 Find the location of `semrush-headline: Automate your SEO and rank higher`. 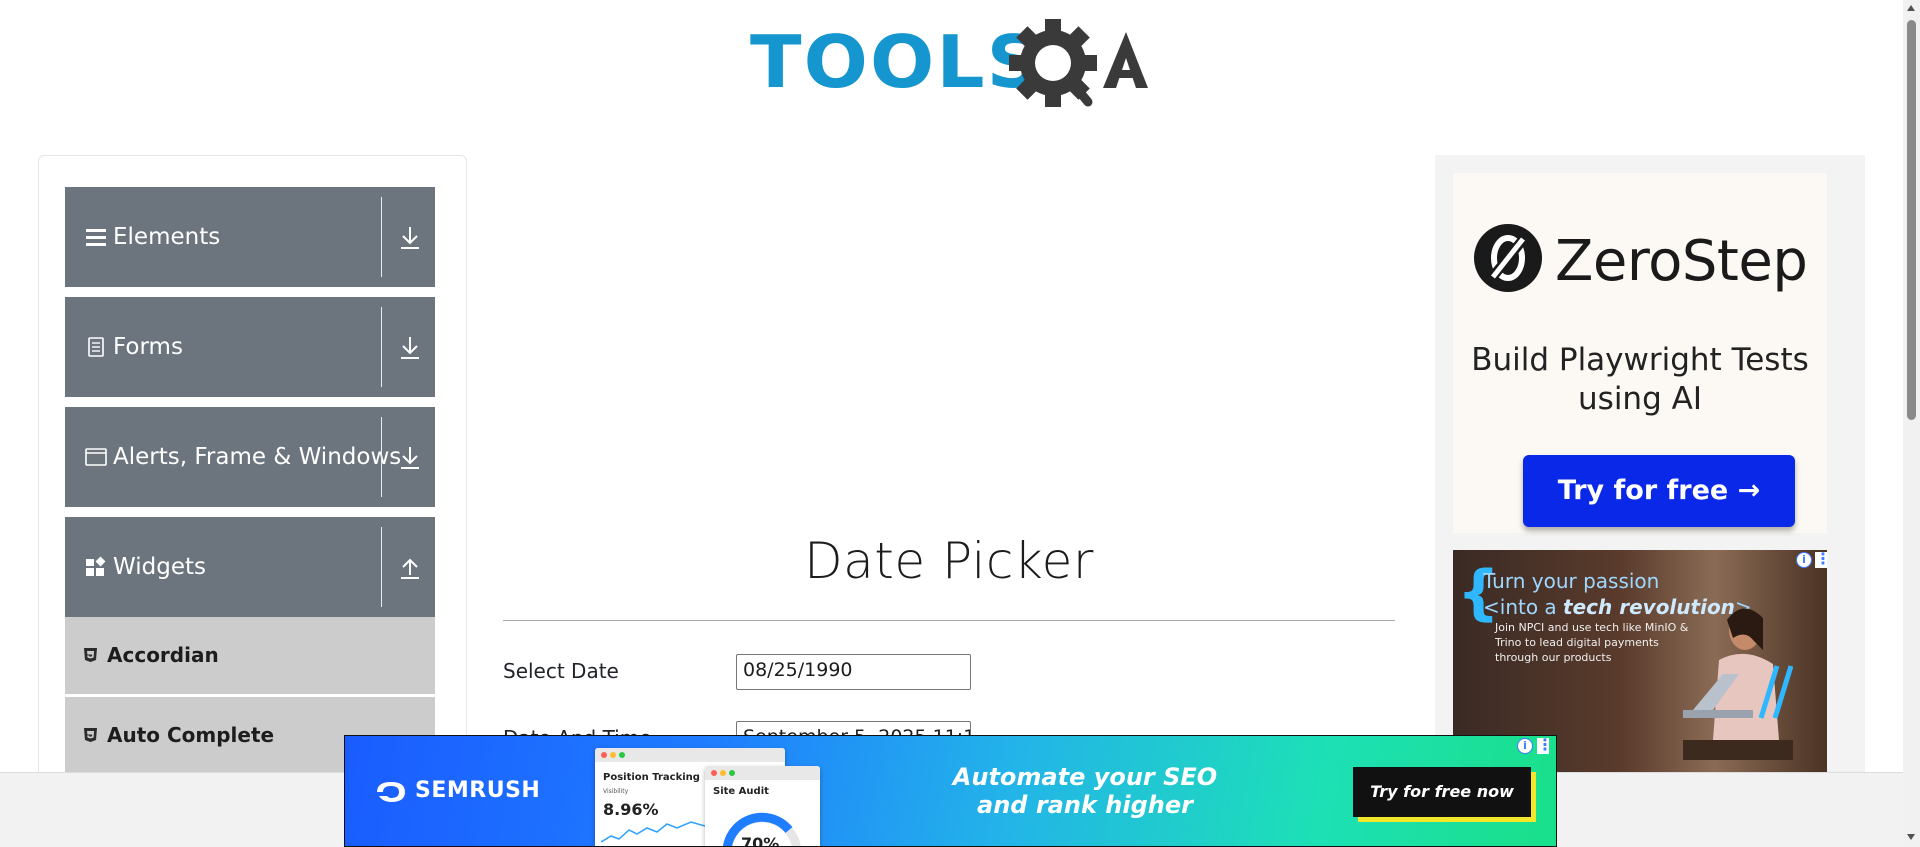

semrush-headline: Automate your SEO and rank higher is located at coordinates (1085, 791).